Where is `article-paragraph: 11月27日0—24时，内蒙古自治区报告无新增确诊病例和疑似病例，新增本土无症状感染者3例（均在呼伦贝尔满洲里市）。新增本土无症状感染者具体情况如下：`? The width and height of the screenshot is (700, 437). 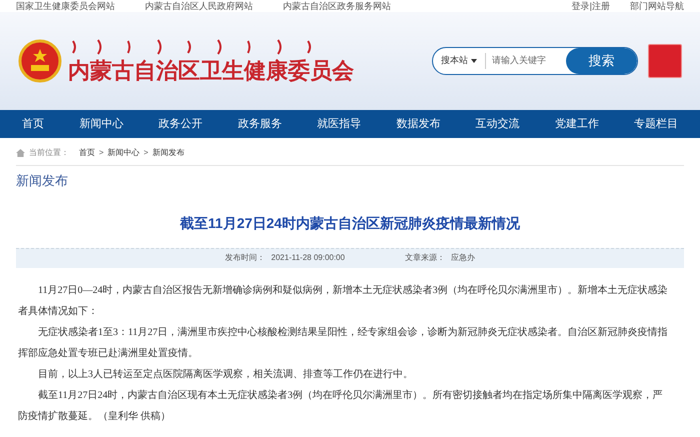 article-paragraph: 11月27日0—24时，内蒙古自治区报告无新增确诊病例和疑似病例，新增本土无症状感染者3例（均在呼伦贝尔满洲里市）。新增本土无症状感染者具体情况如下： is located at coordinates (343, 301).